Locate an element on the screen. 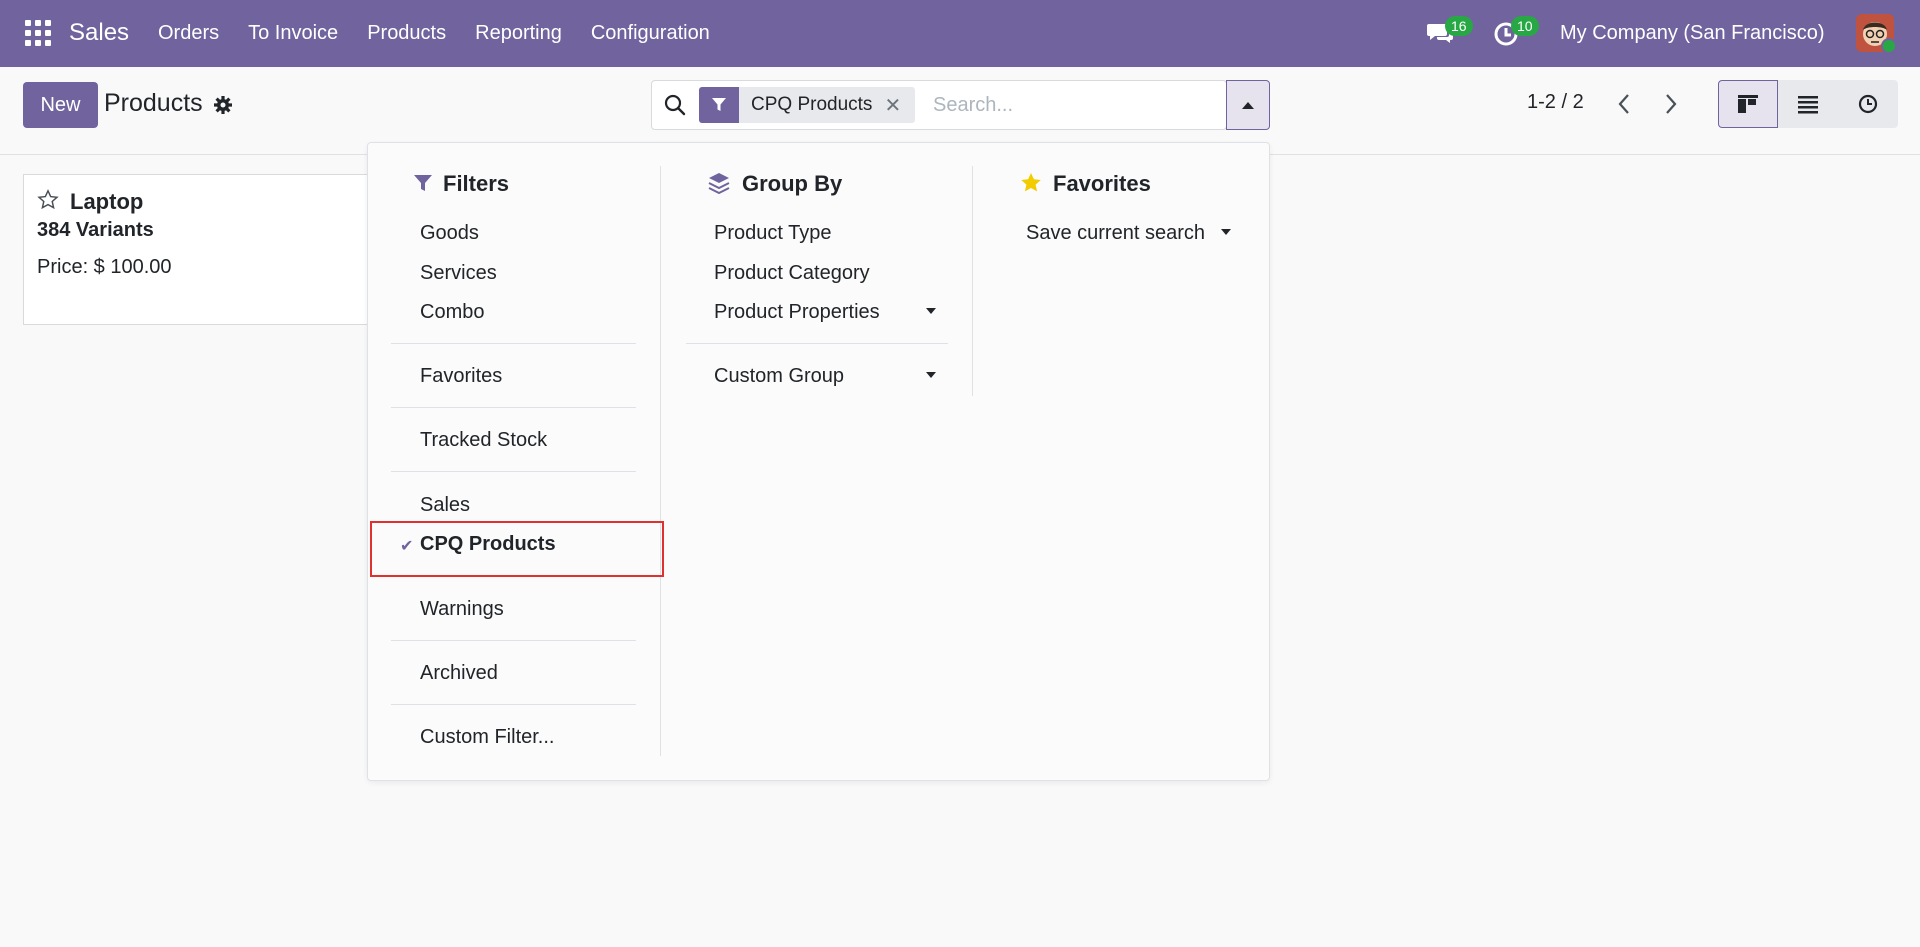 This screenshot has width=1920, height=947. activity-view-button is located at coordinates (1868, 104).